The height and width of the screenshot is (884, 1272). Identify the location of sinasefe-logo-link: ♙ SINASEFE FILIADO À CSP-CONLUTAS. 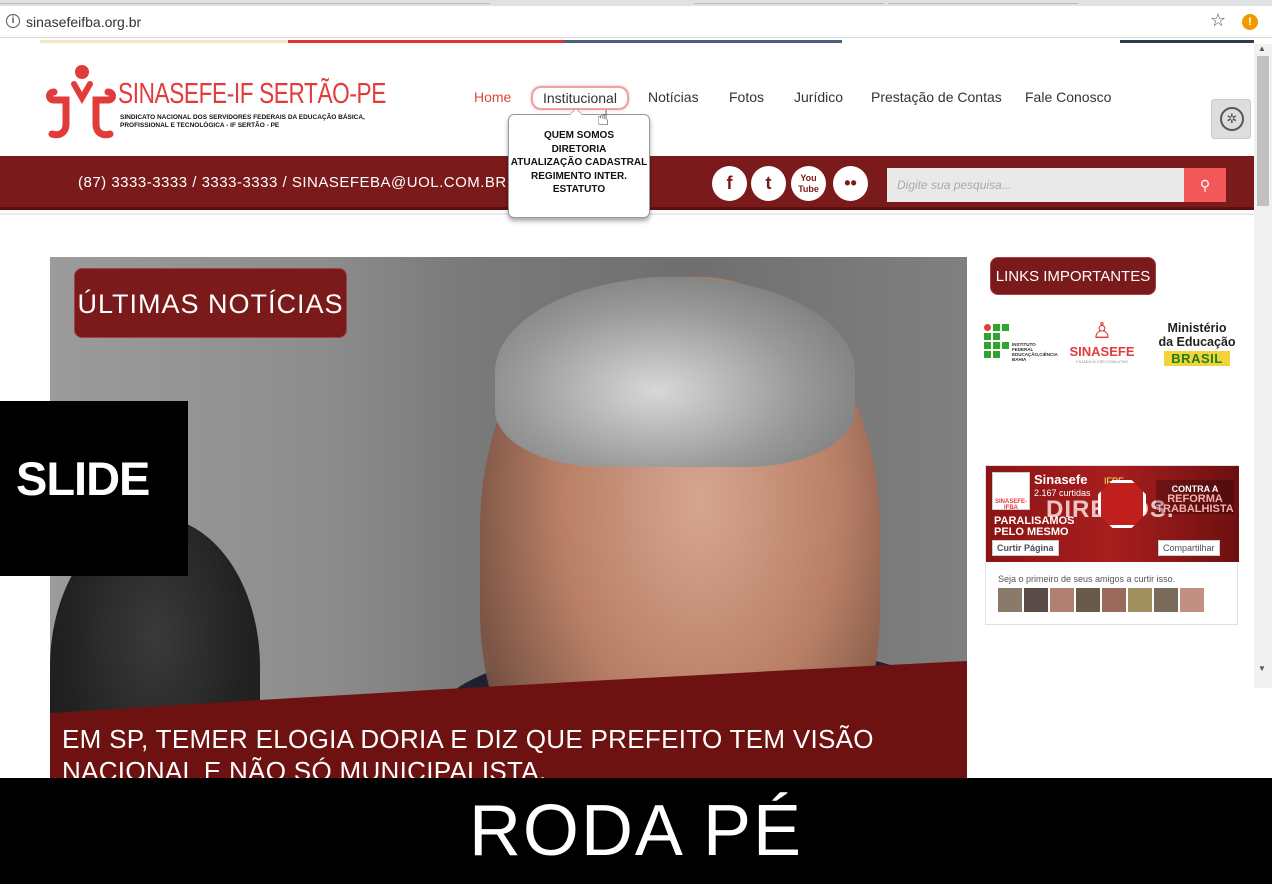
(1102, 345).